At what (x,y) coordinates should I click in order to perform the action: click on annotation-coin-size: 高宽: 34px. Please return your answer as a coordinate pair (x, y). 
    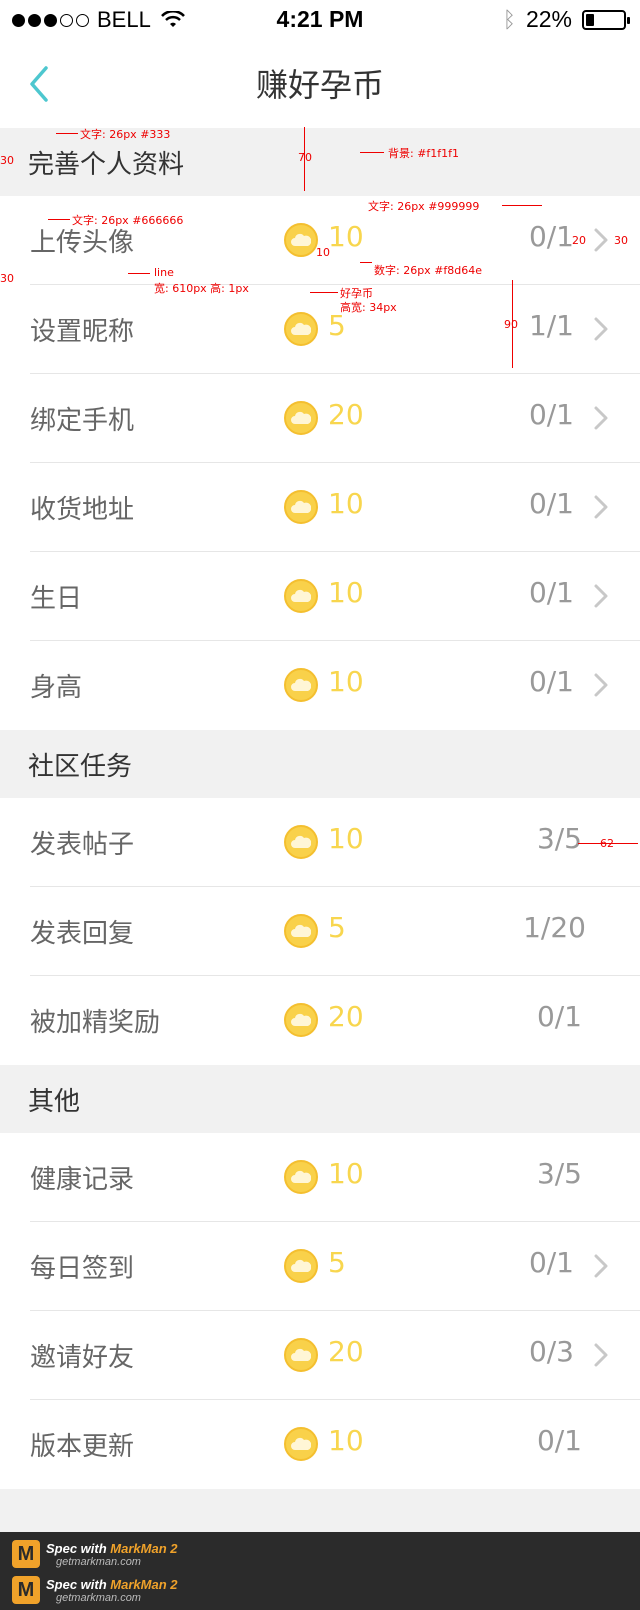
    Looking at the image, I should click on (368, 307).